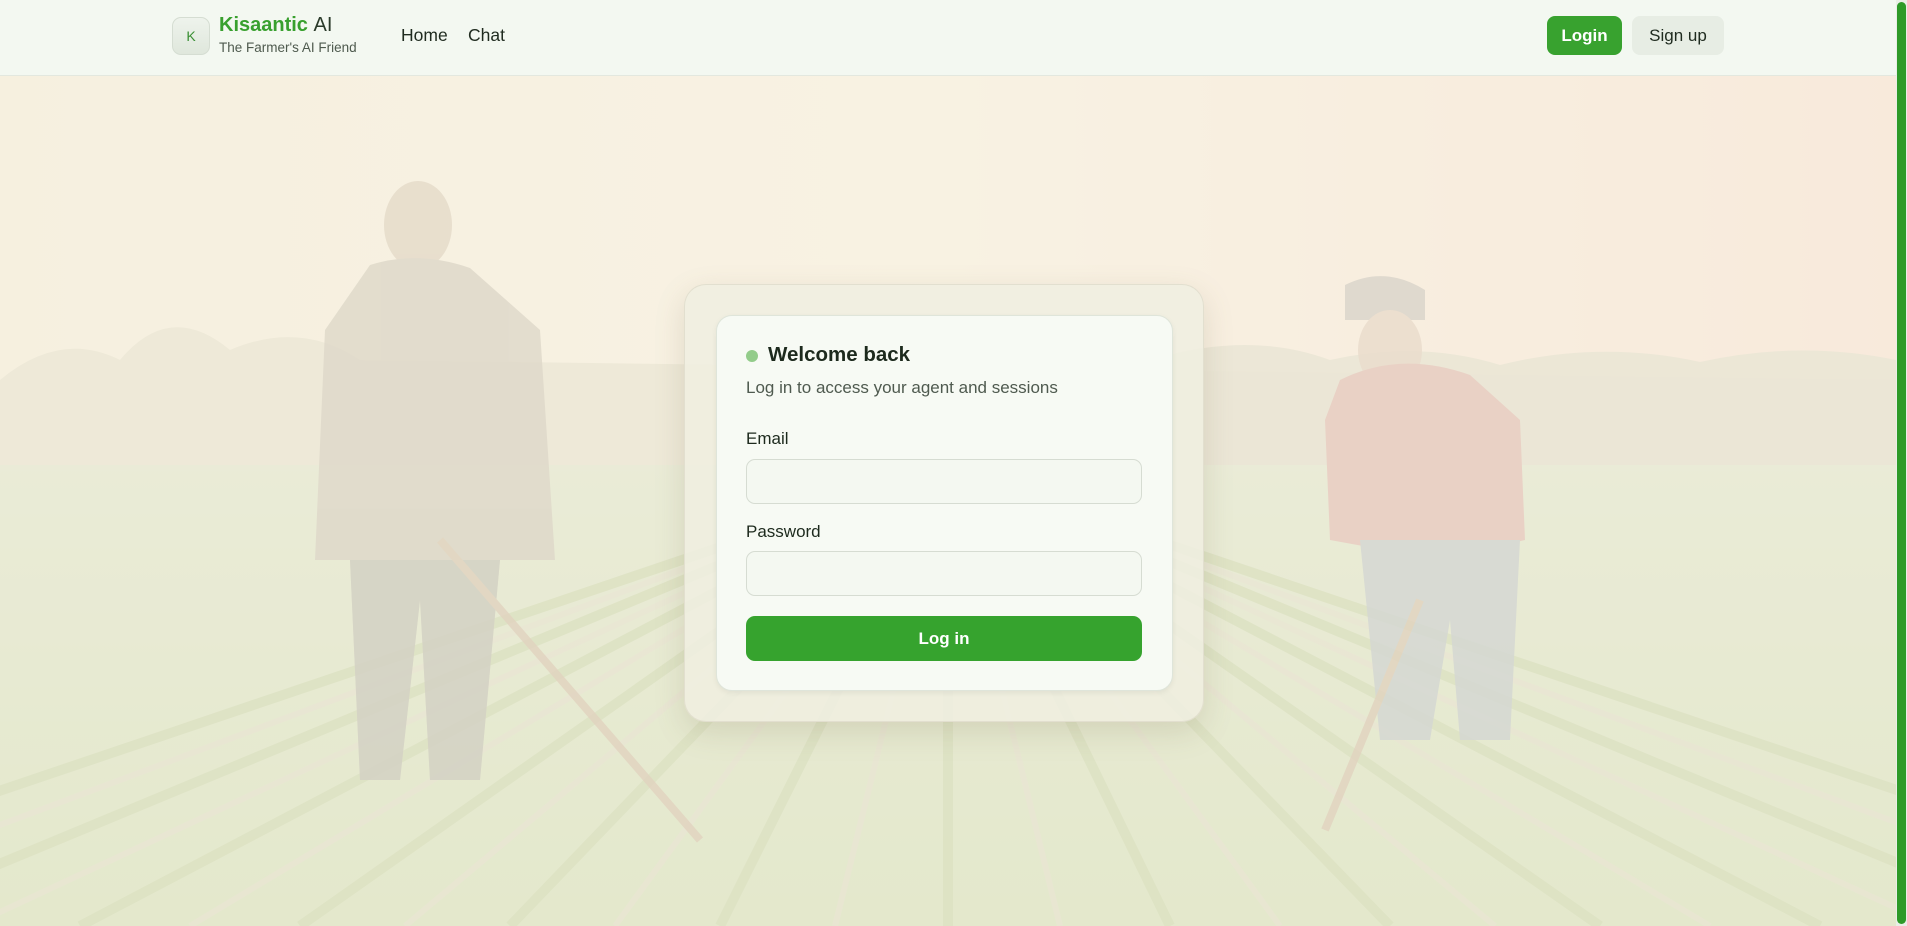 Image resolution: width=1907 pixels, height=926 pixels. I want to click on nav-link-home: Home, so click(424, 35).